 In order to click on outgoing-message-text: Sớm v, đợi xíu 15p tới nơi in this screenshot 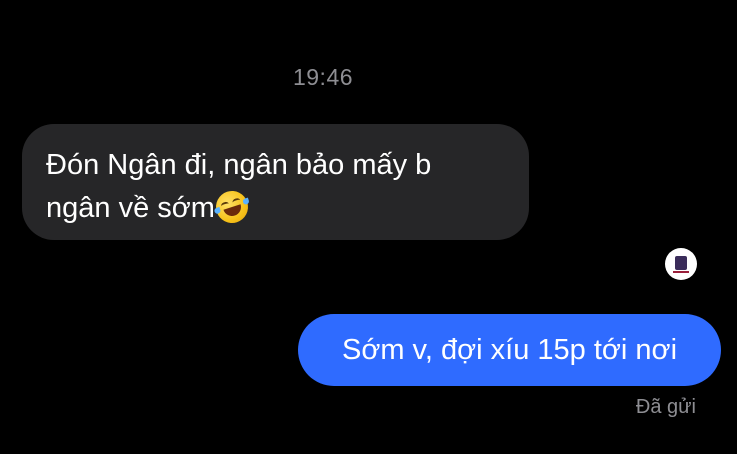, I will do `click(509, 350)`.